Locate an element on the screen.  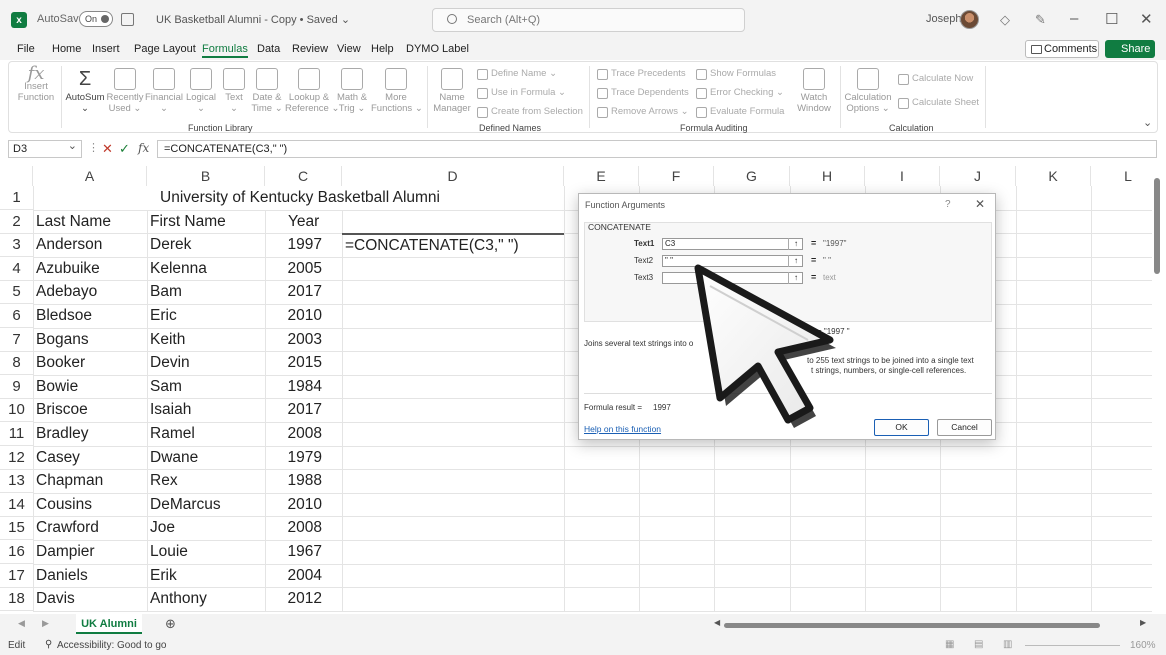
error-checking-button: Error Checking ⌄ is located at coordinates (740, 93).